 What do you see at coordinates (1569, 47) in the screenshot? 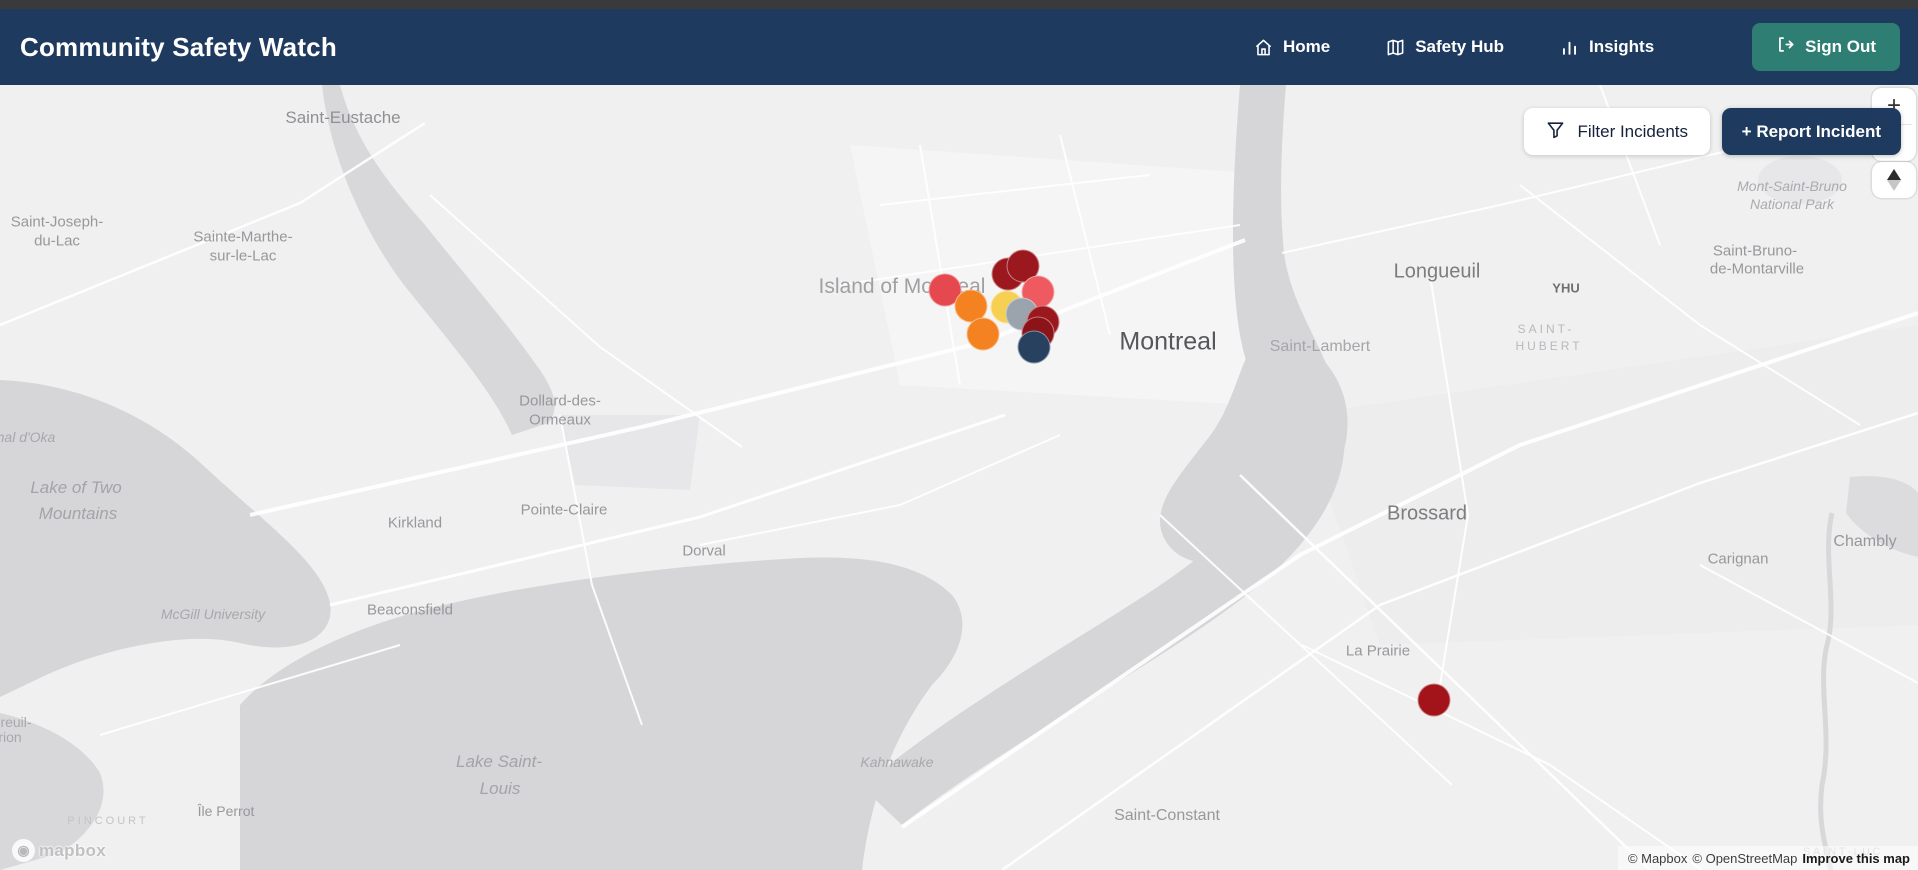
I see `bar-chart-icon` at bounding box center [1569, 47].